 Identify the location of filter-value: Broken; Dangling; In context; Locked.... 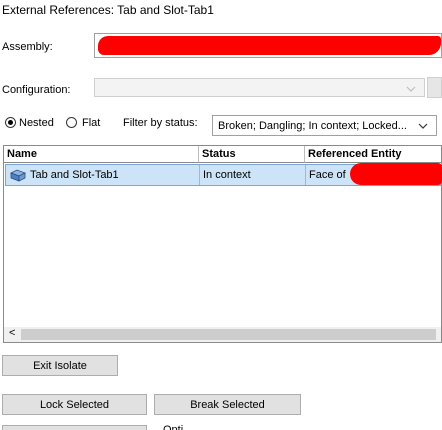
(312, 126).